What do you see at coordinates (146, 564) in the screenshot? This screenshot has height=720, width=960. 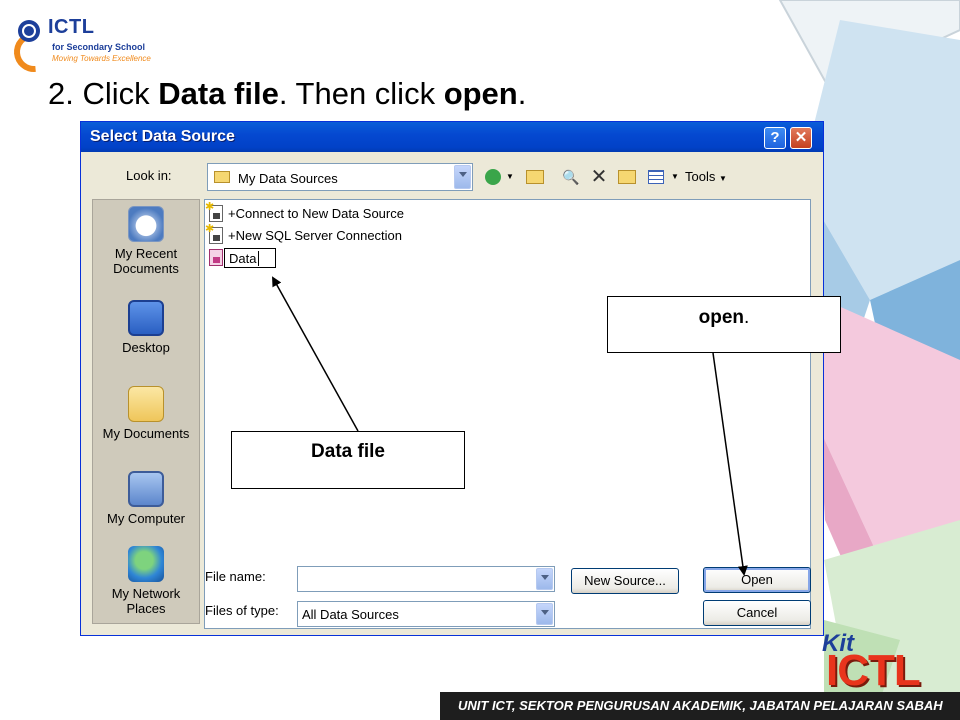 I see `network-places-icon` at bounding box center [146, 564].